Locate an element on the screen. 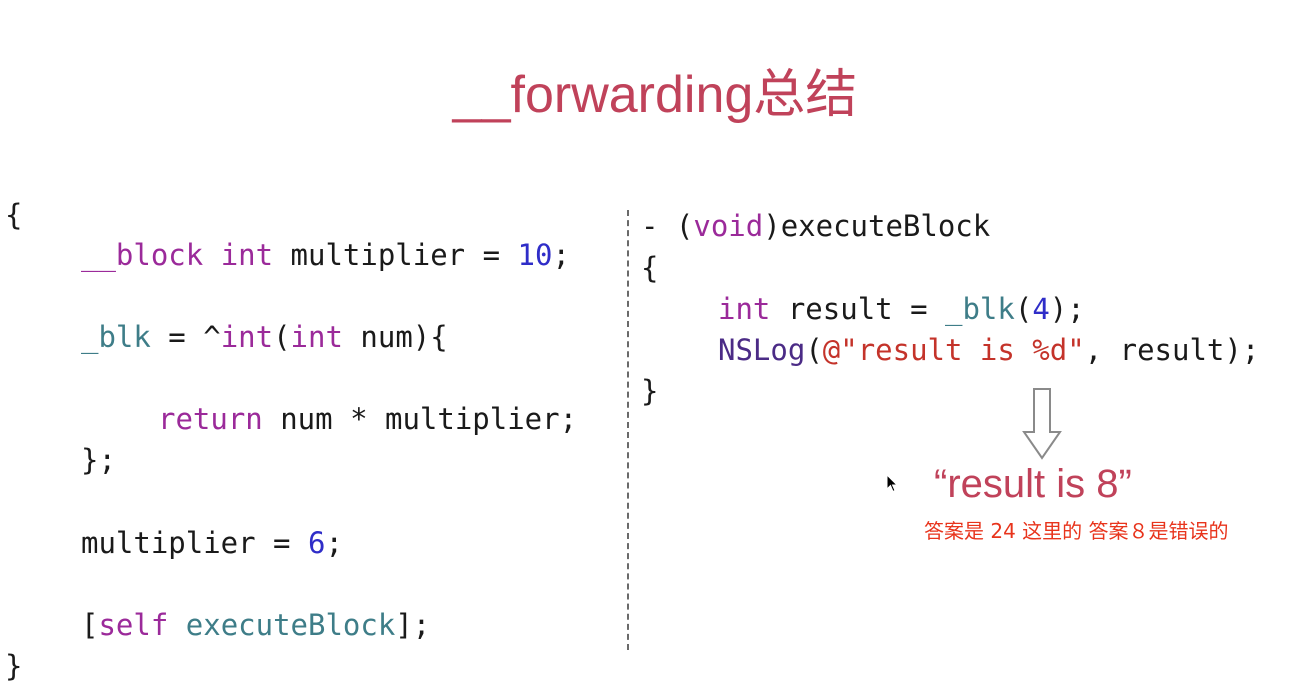  format-string: @"result is %d" is located at coordinates (953, 350).